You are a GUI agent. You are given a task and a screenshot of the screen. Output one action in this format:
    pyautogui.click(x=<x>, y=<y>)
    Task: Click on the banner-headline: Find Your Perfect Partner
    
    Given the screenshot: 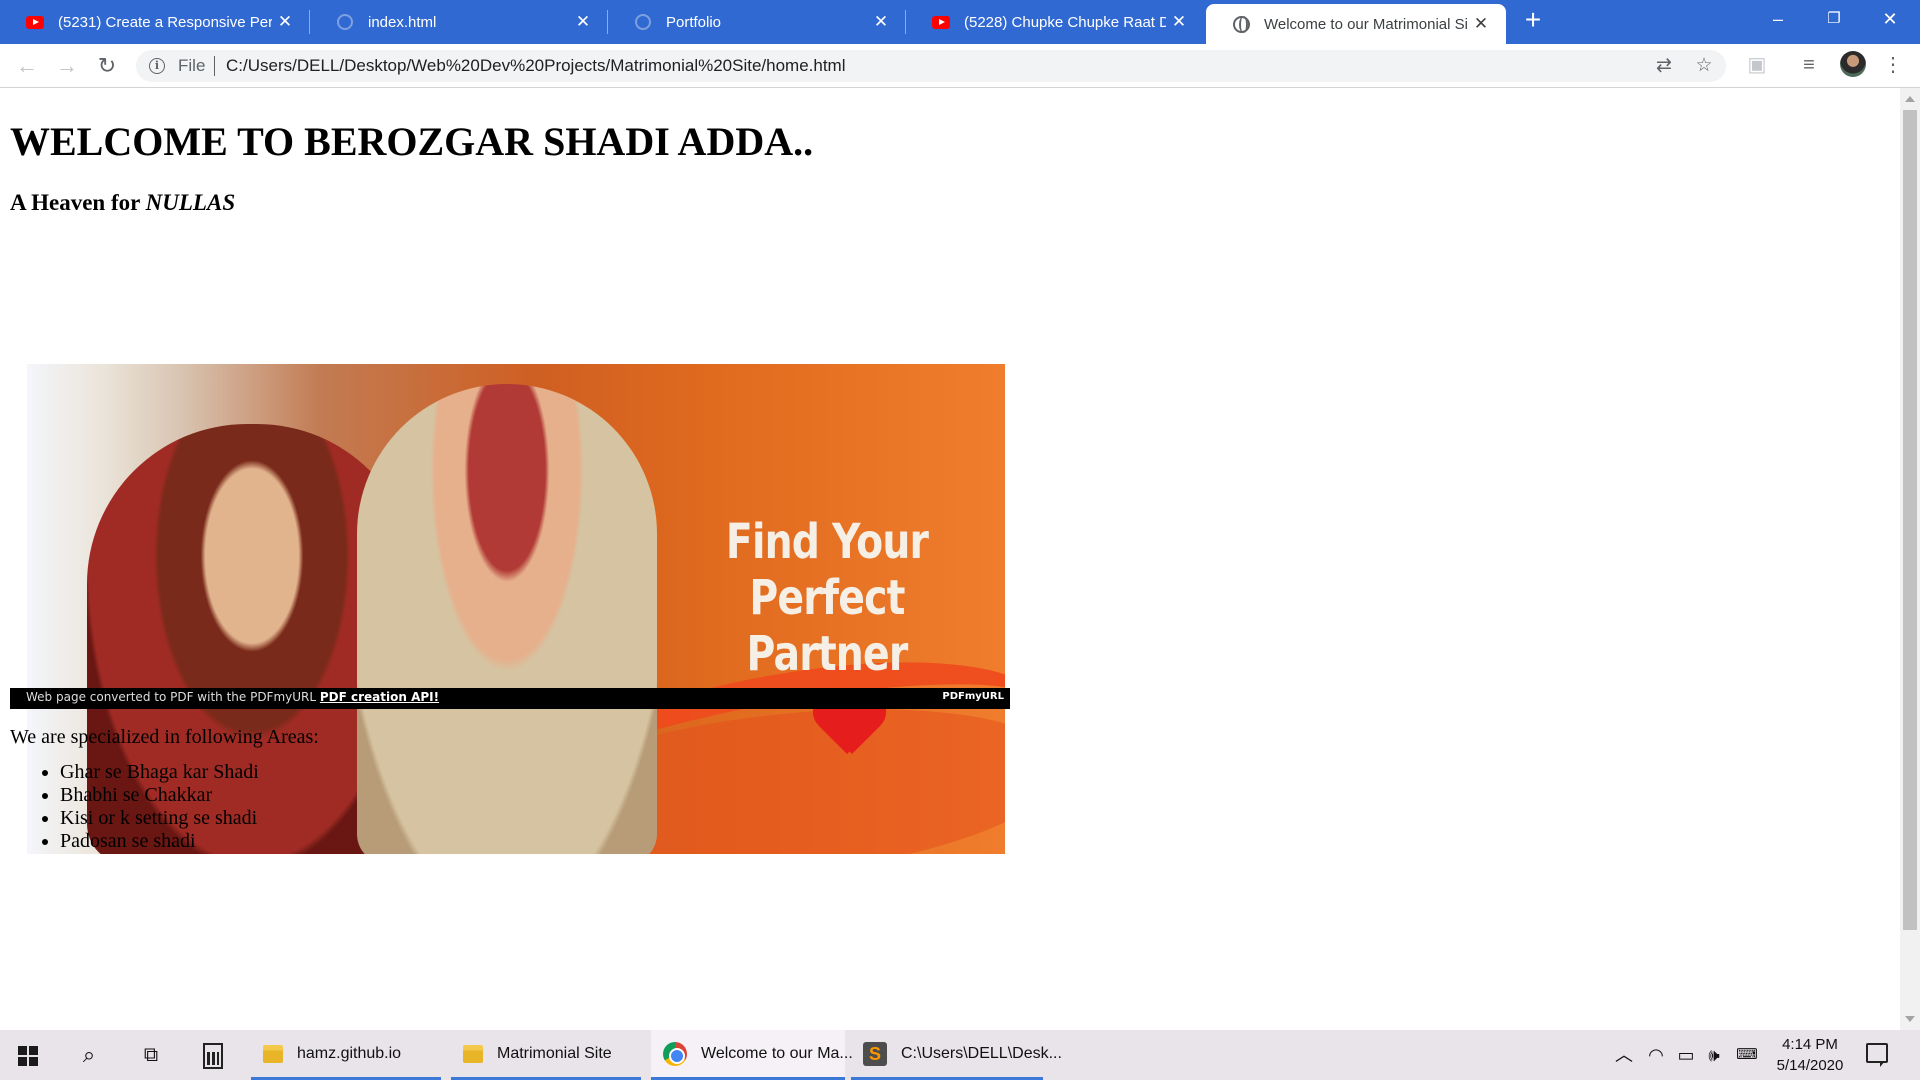 What is the action you would take?
    pyautogui.click(x=827, y=598)
    